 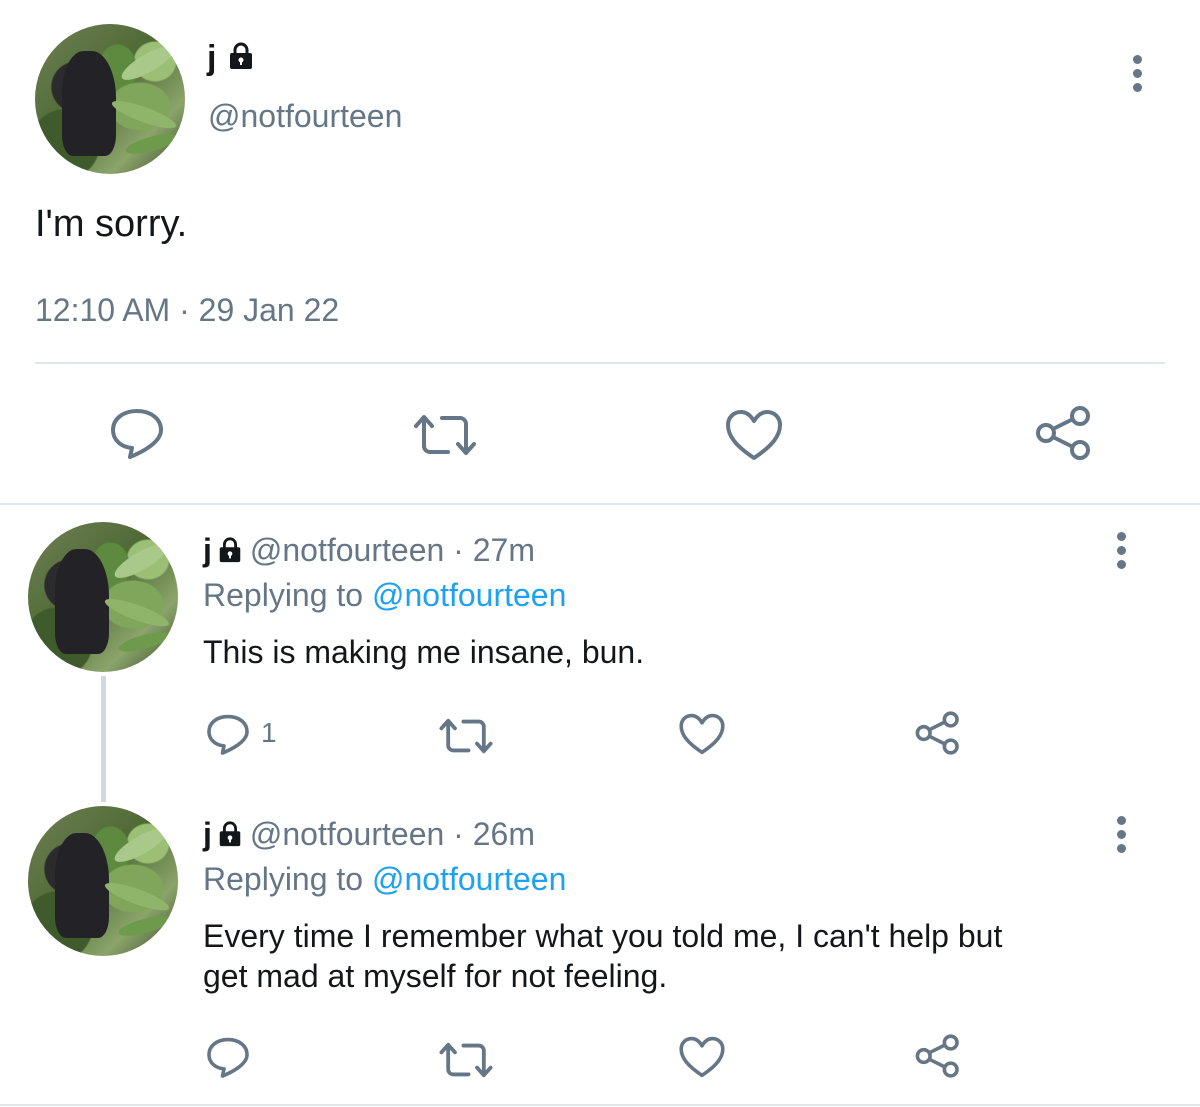 I want to click on thread-line, so click(x=103, y=739).